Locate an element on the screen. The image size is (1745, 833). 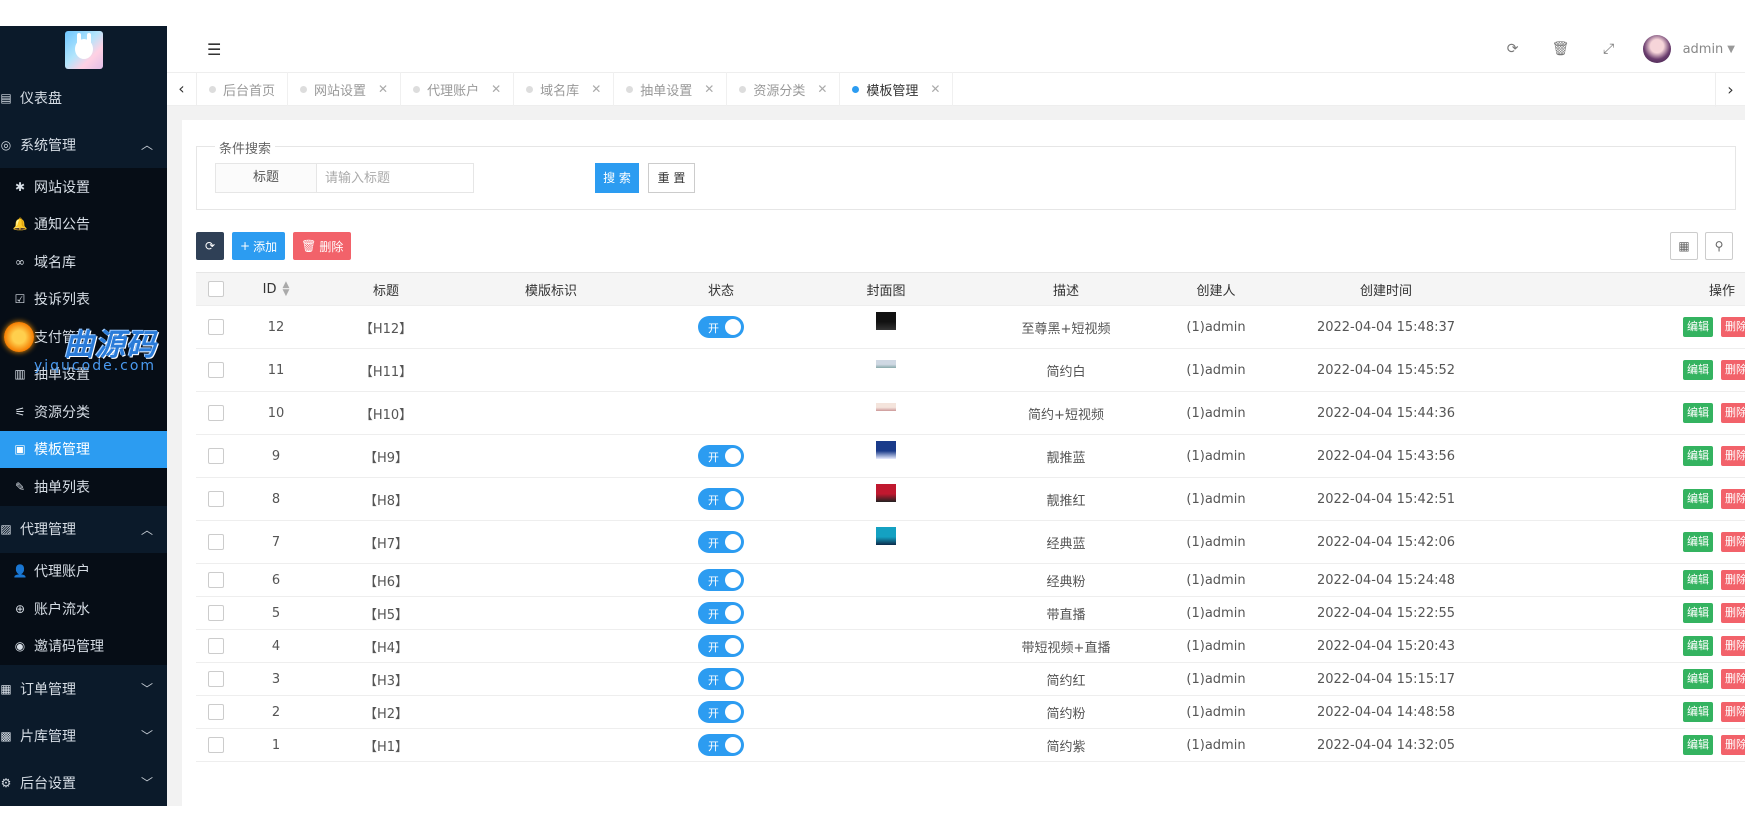
tab-0: 后台首页 is located at coordinates (243, 89).